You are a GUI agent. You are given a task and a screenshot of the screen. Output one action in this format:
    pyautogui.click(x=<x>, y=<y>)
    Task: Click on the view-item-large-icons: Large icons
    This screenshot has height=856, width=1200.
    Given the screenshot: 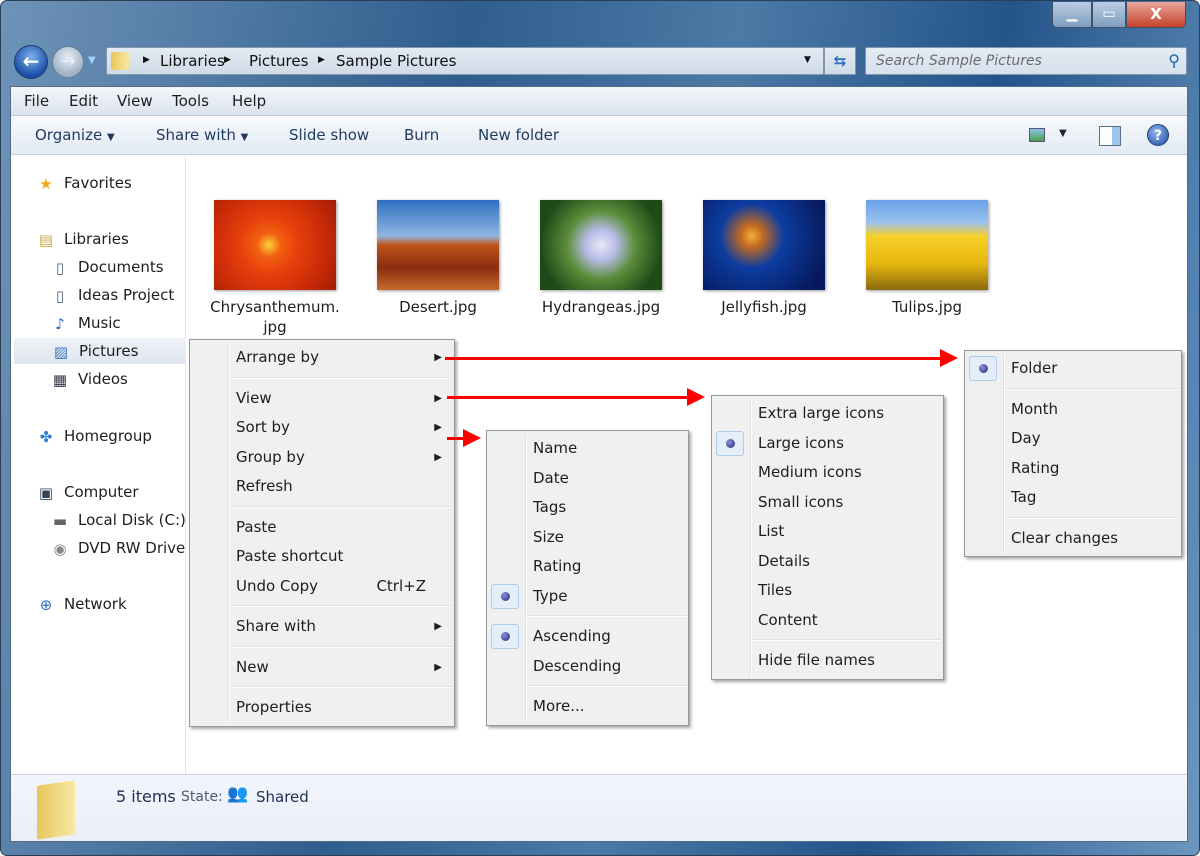 What is the action you would take?
    pyautogui.click(x=827, y=444)
    